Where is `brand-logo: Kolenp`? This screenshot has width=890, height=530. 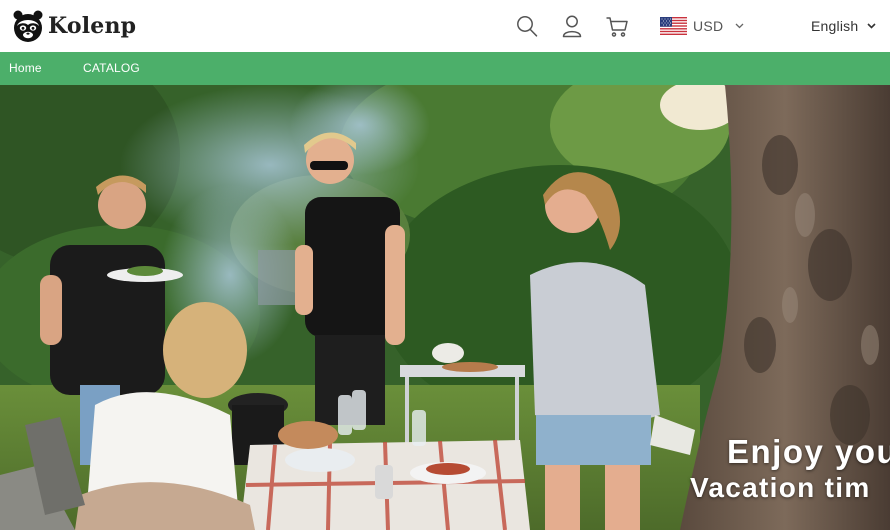
brand-logo: Kolenp is located at coordinates (74, 26).